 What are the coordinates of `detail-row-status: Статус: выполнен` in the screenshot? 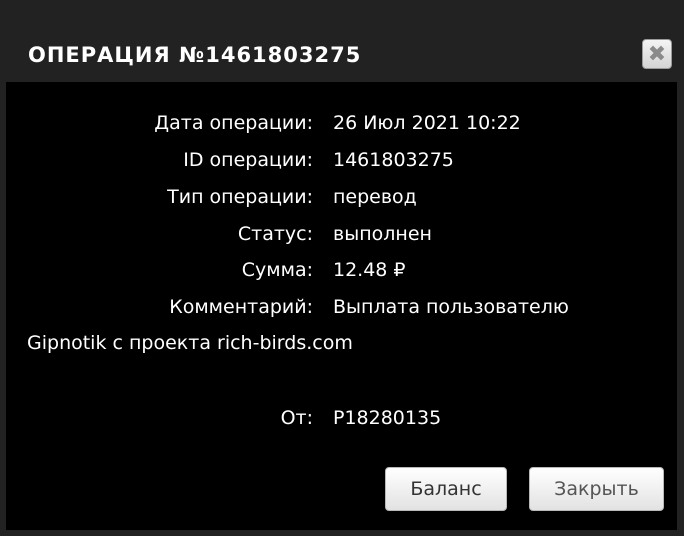 It's located at (341, 238).